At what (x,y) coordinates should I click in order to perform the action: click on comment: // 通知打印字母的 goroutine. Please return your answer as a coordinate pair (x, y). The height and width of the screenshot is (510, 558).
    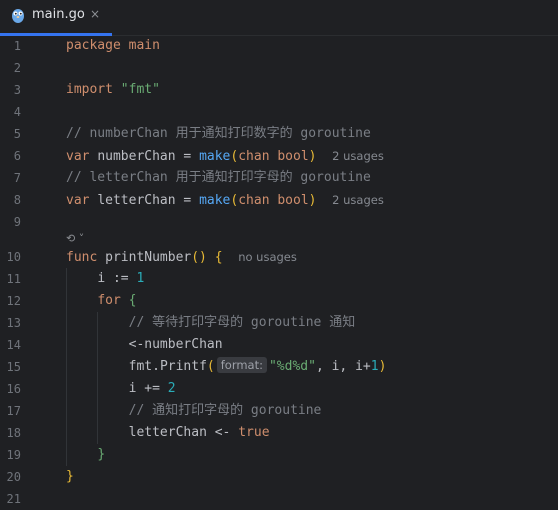
    Looking at the image, I should click on (225, 410).